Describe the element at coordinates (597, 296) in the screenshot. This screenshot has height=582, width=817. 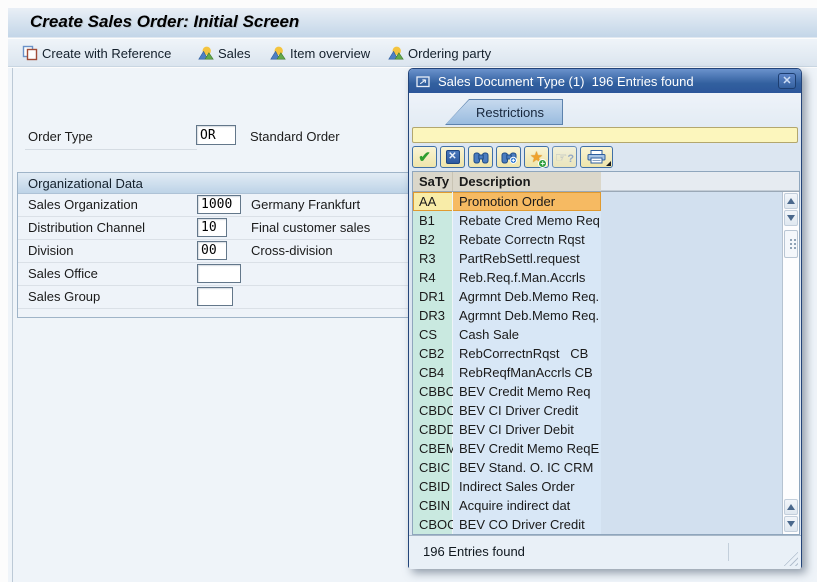
I see `table-row: DR1 Agrmnt Deb.Memo Req.` at that location.